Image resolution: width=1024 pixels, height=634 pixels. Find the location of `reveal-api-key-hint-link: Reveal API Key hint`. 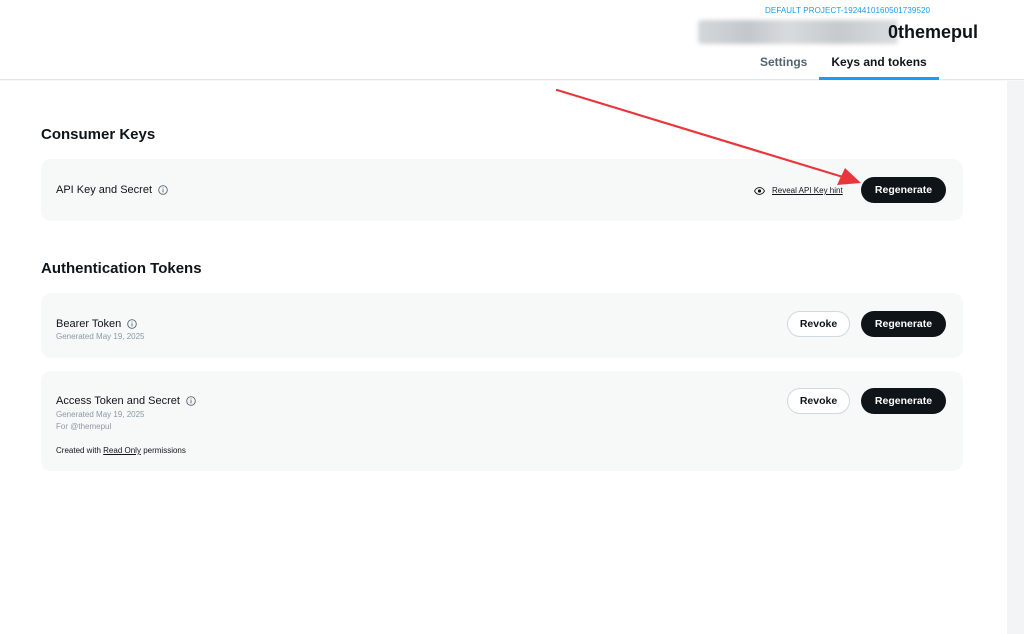

reveal-api-key-hint-link: Reveal API Key hint is located at coordinates (798, 190).